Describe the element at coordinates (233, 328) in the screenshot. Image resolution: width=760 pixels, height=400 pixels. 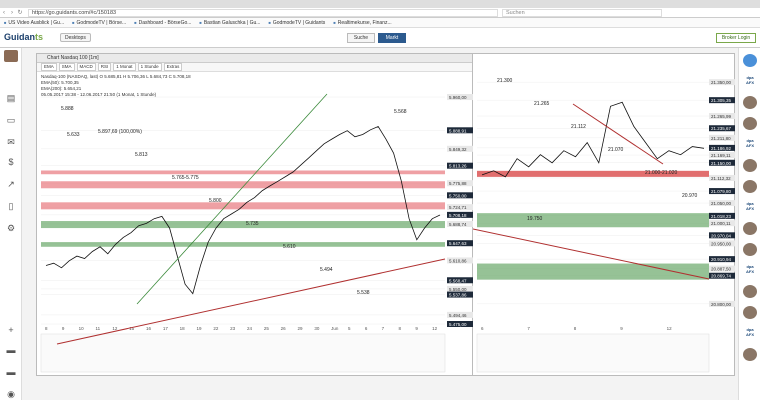
I see `x-tick-label: 23` at that location.